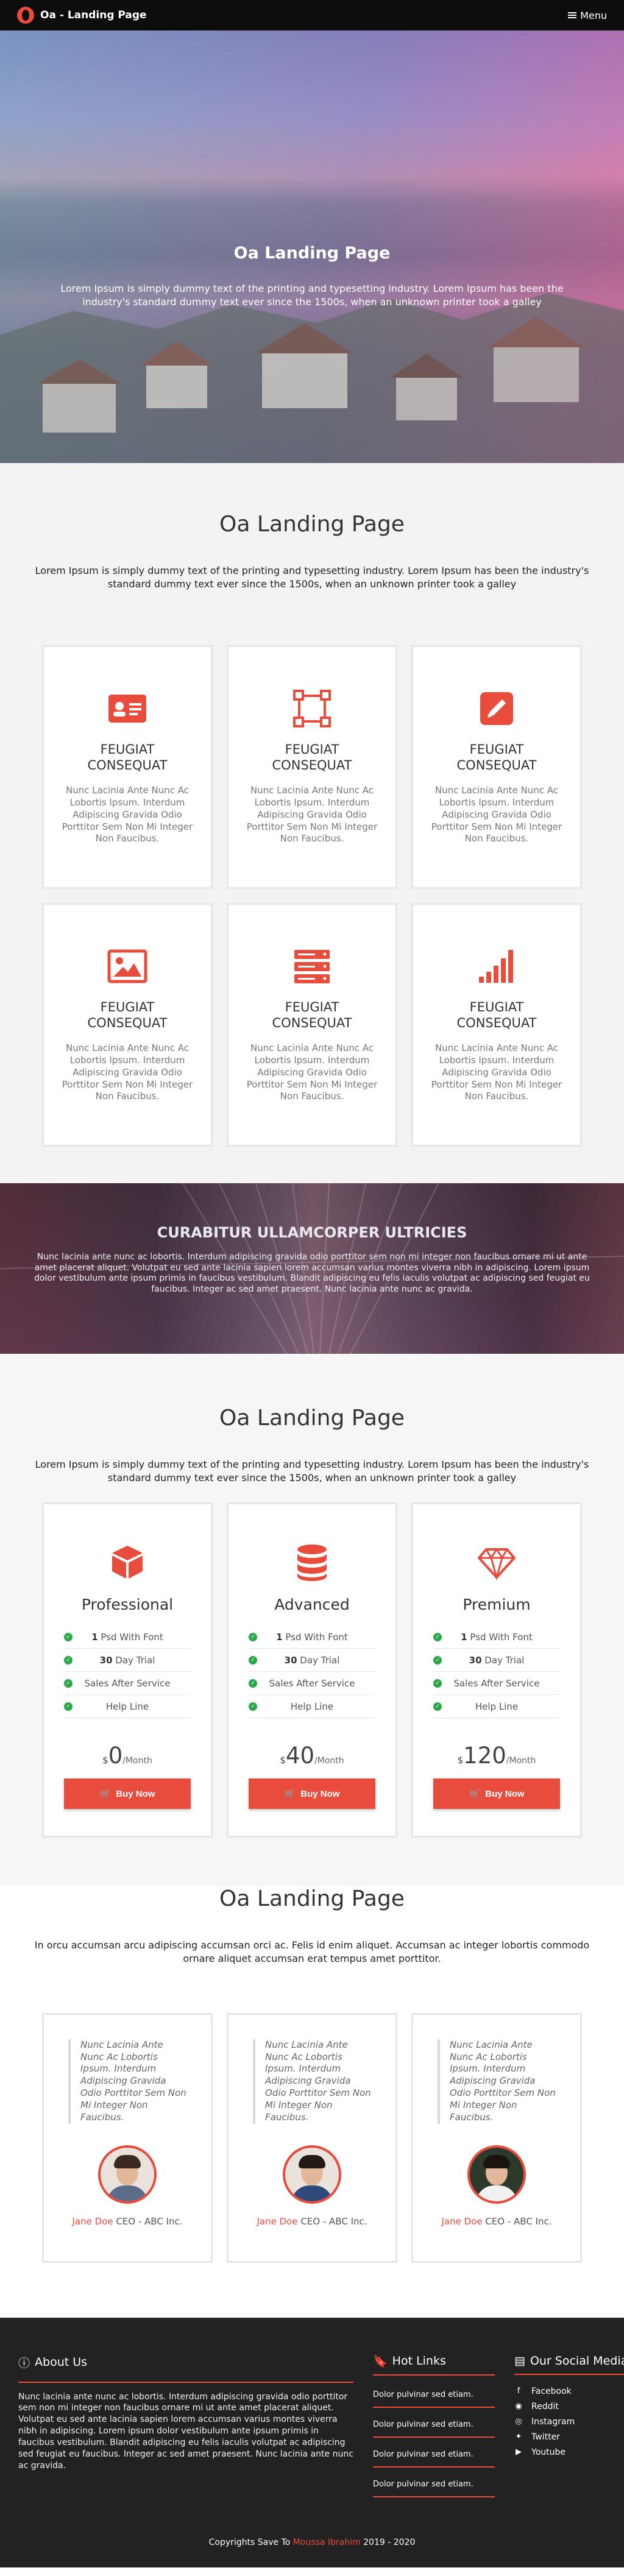  I want to click on author-link: Moussa Ibrahim, so click(327, 2542).